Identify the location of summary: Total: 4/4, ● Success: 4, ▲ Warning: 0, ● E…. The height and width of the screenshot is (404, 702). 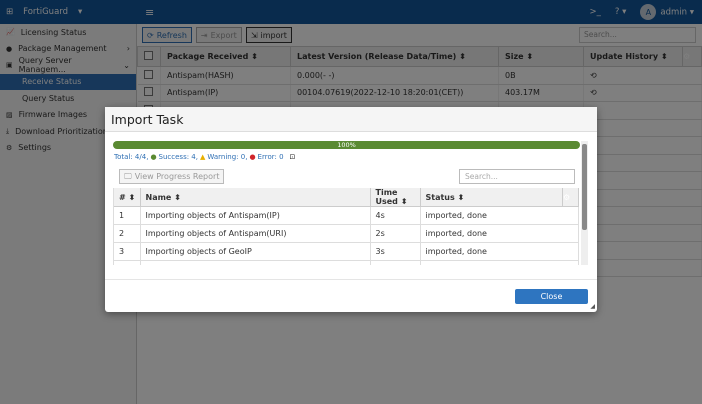
(204, 157).